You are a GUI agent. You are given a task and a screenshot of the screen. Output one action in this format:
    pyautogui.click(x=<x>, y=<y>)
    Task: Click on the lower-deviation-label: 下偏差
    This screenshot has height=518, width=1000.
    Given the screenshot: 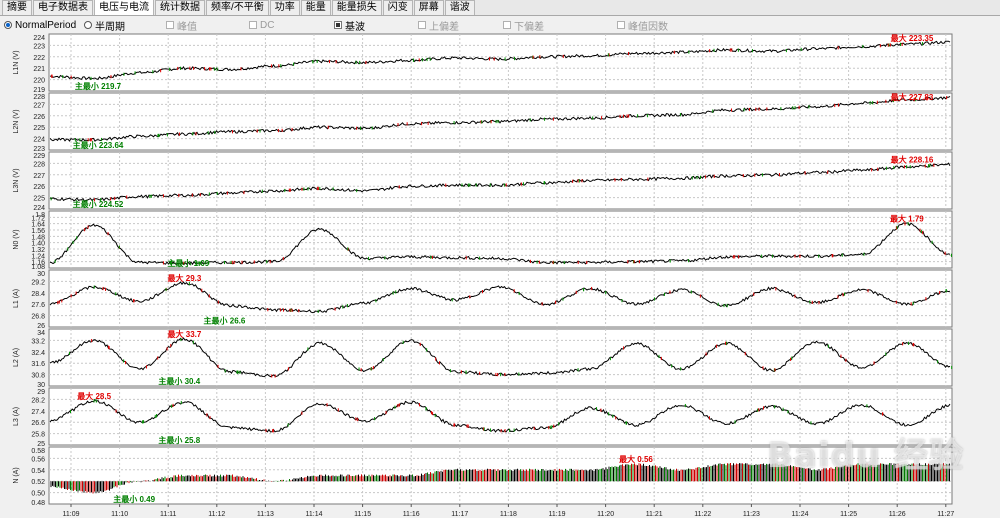 What is the action you would take?
    pyautogui.click(x=529, y=27)
    